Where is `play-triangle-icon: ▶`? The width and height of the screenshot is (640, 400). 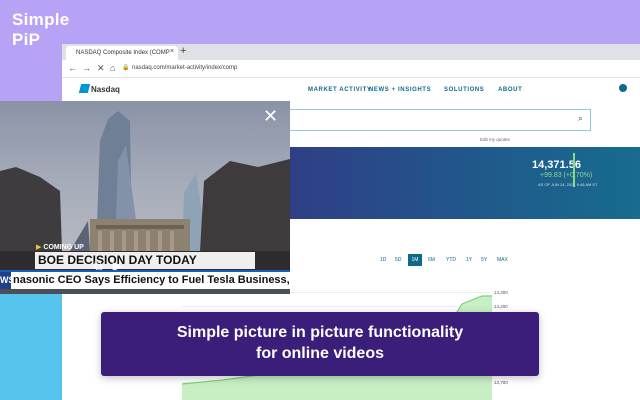 play-triangle-icon: ▶ is located at coordinates (39, 247).